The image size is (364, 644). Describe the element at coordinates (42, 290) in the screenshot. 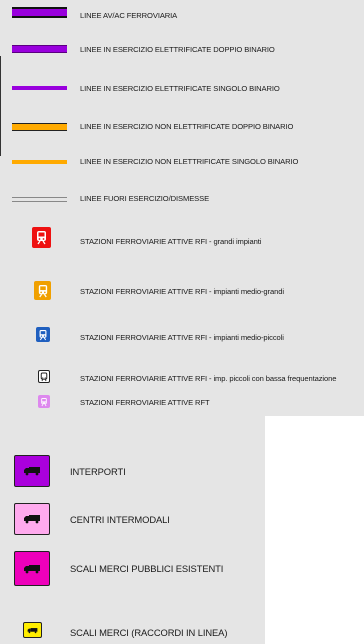

I see `train-station-medium-large-icon` at that location.